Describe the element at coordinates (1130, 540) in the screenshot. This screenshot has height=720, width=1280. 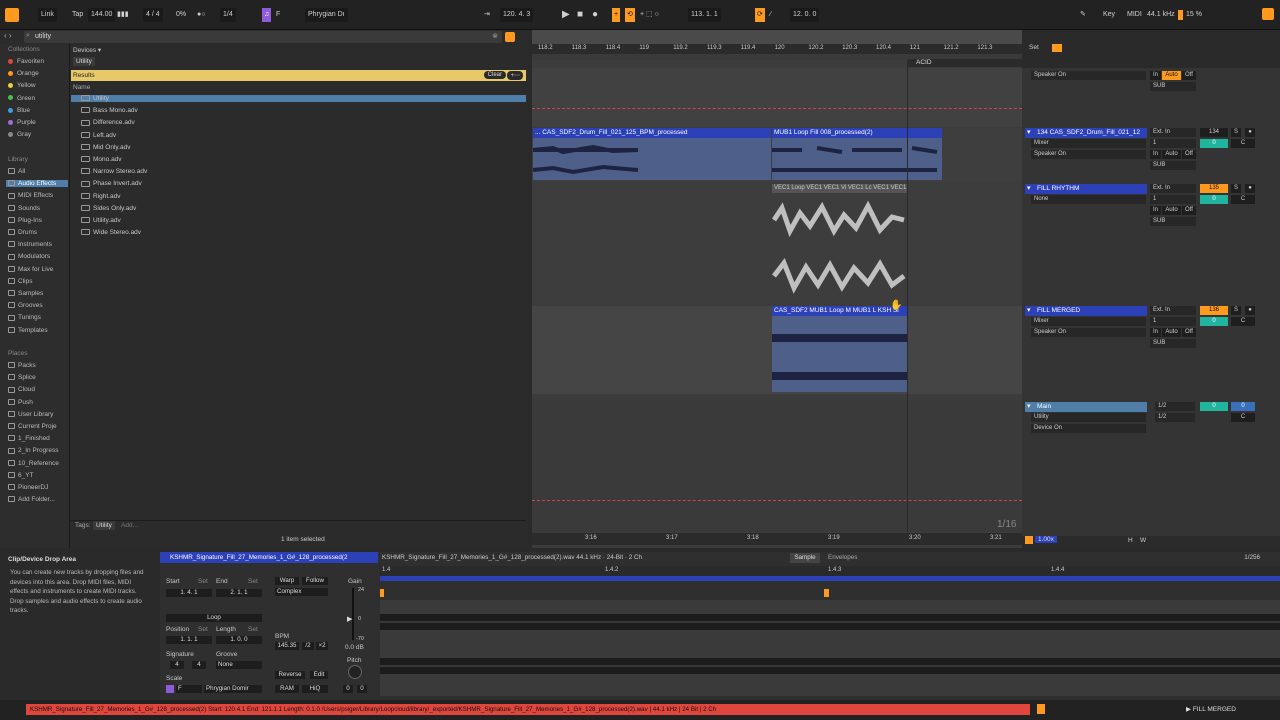
I see `h-toggle: H` at that location.